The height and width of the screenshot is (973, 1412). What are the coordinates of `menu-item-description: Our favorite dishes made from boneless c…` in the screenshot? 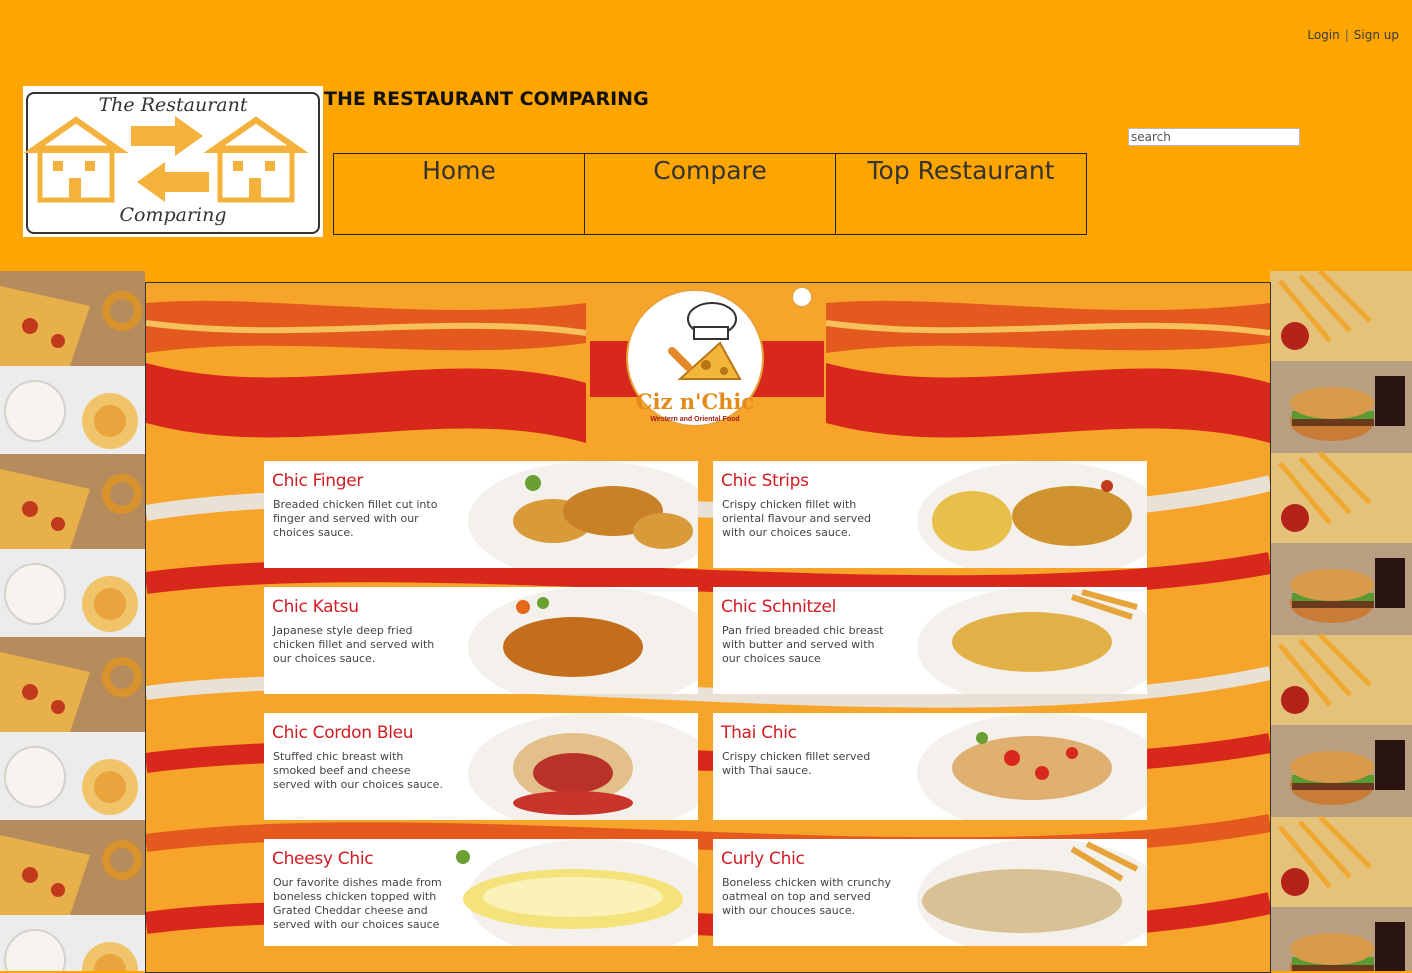 It's located at (357, 903).